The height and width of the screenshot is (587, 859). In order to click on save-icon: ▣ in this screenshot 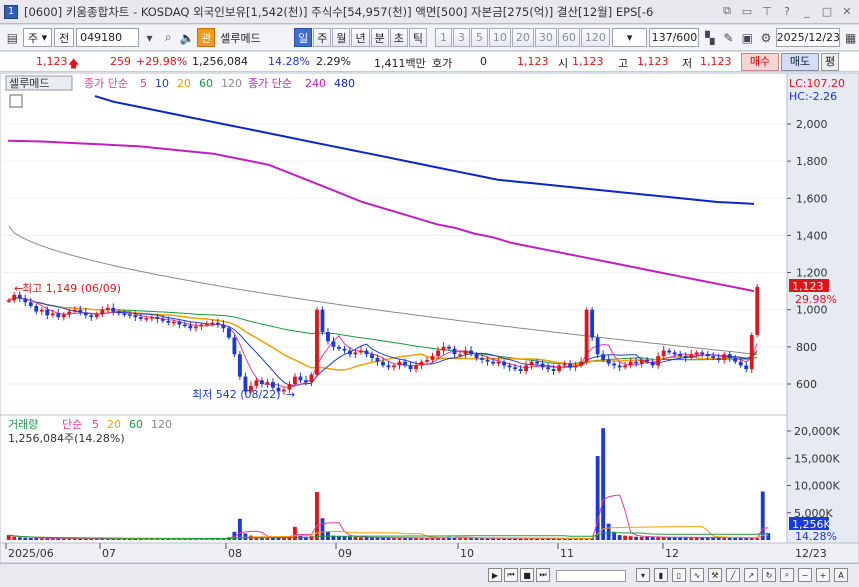, I will do `click(747, 37)`.